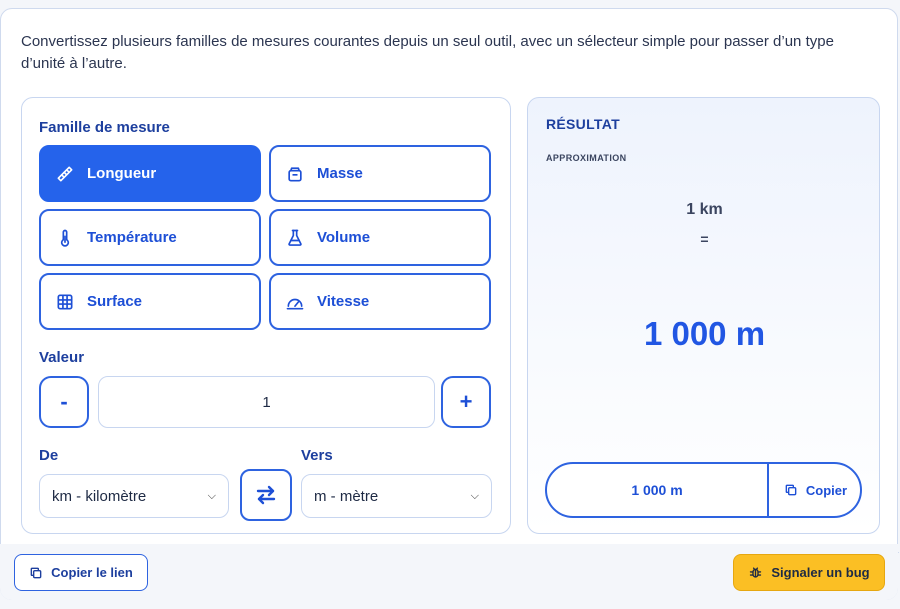 The width and height of the screenshot is (900, 609). I want to click on result-title: RÉSULTAT, so click(583, 124).